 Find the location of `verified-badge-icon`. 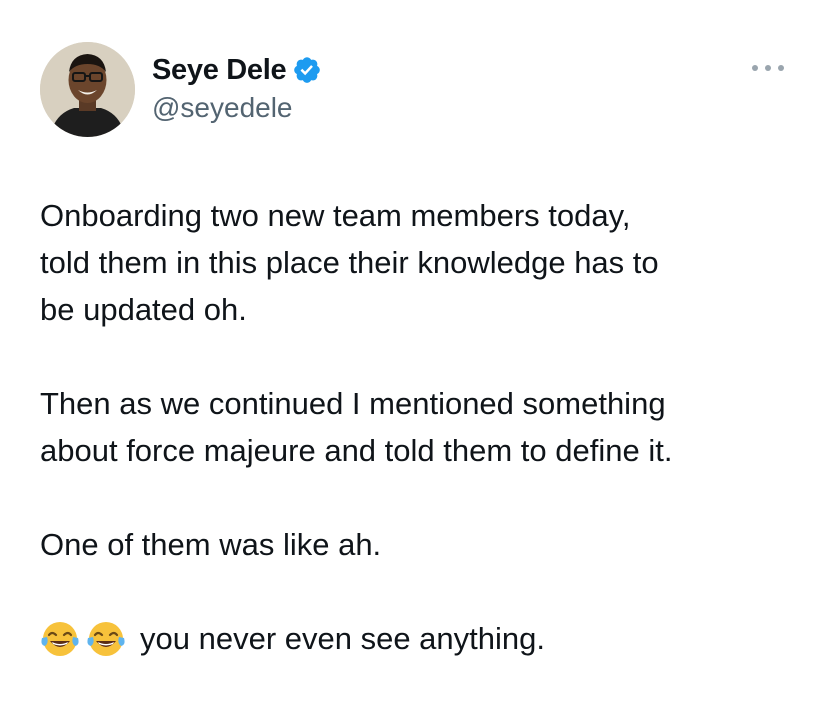

verified-badge-icon is located at coordinates (307, 70).